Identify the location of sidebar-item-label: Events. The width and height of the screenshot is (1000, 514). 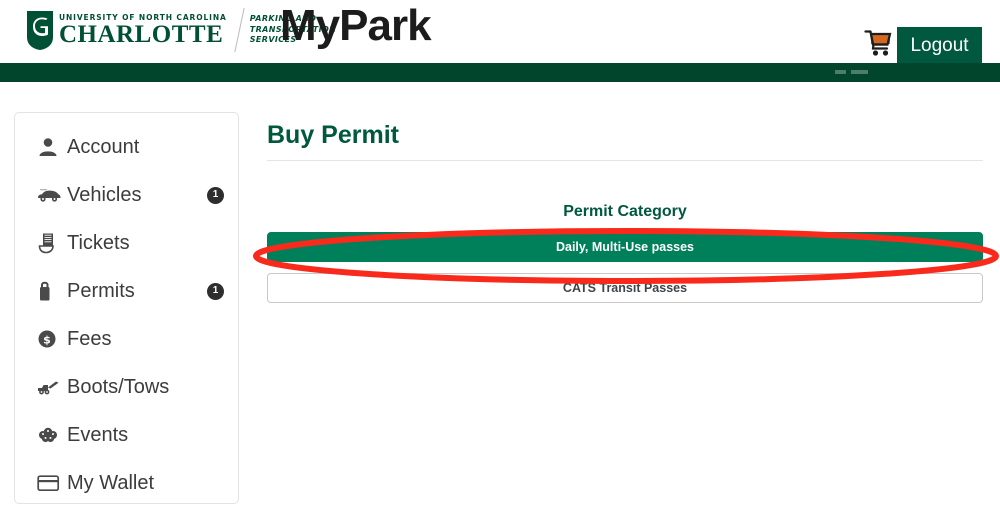
(98, 434).